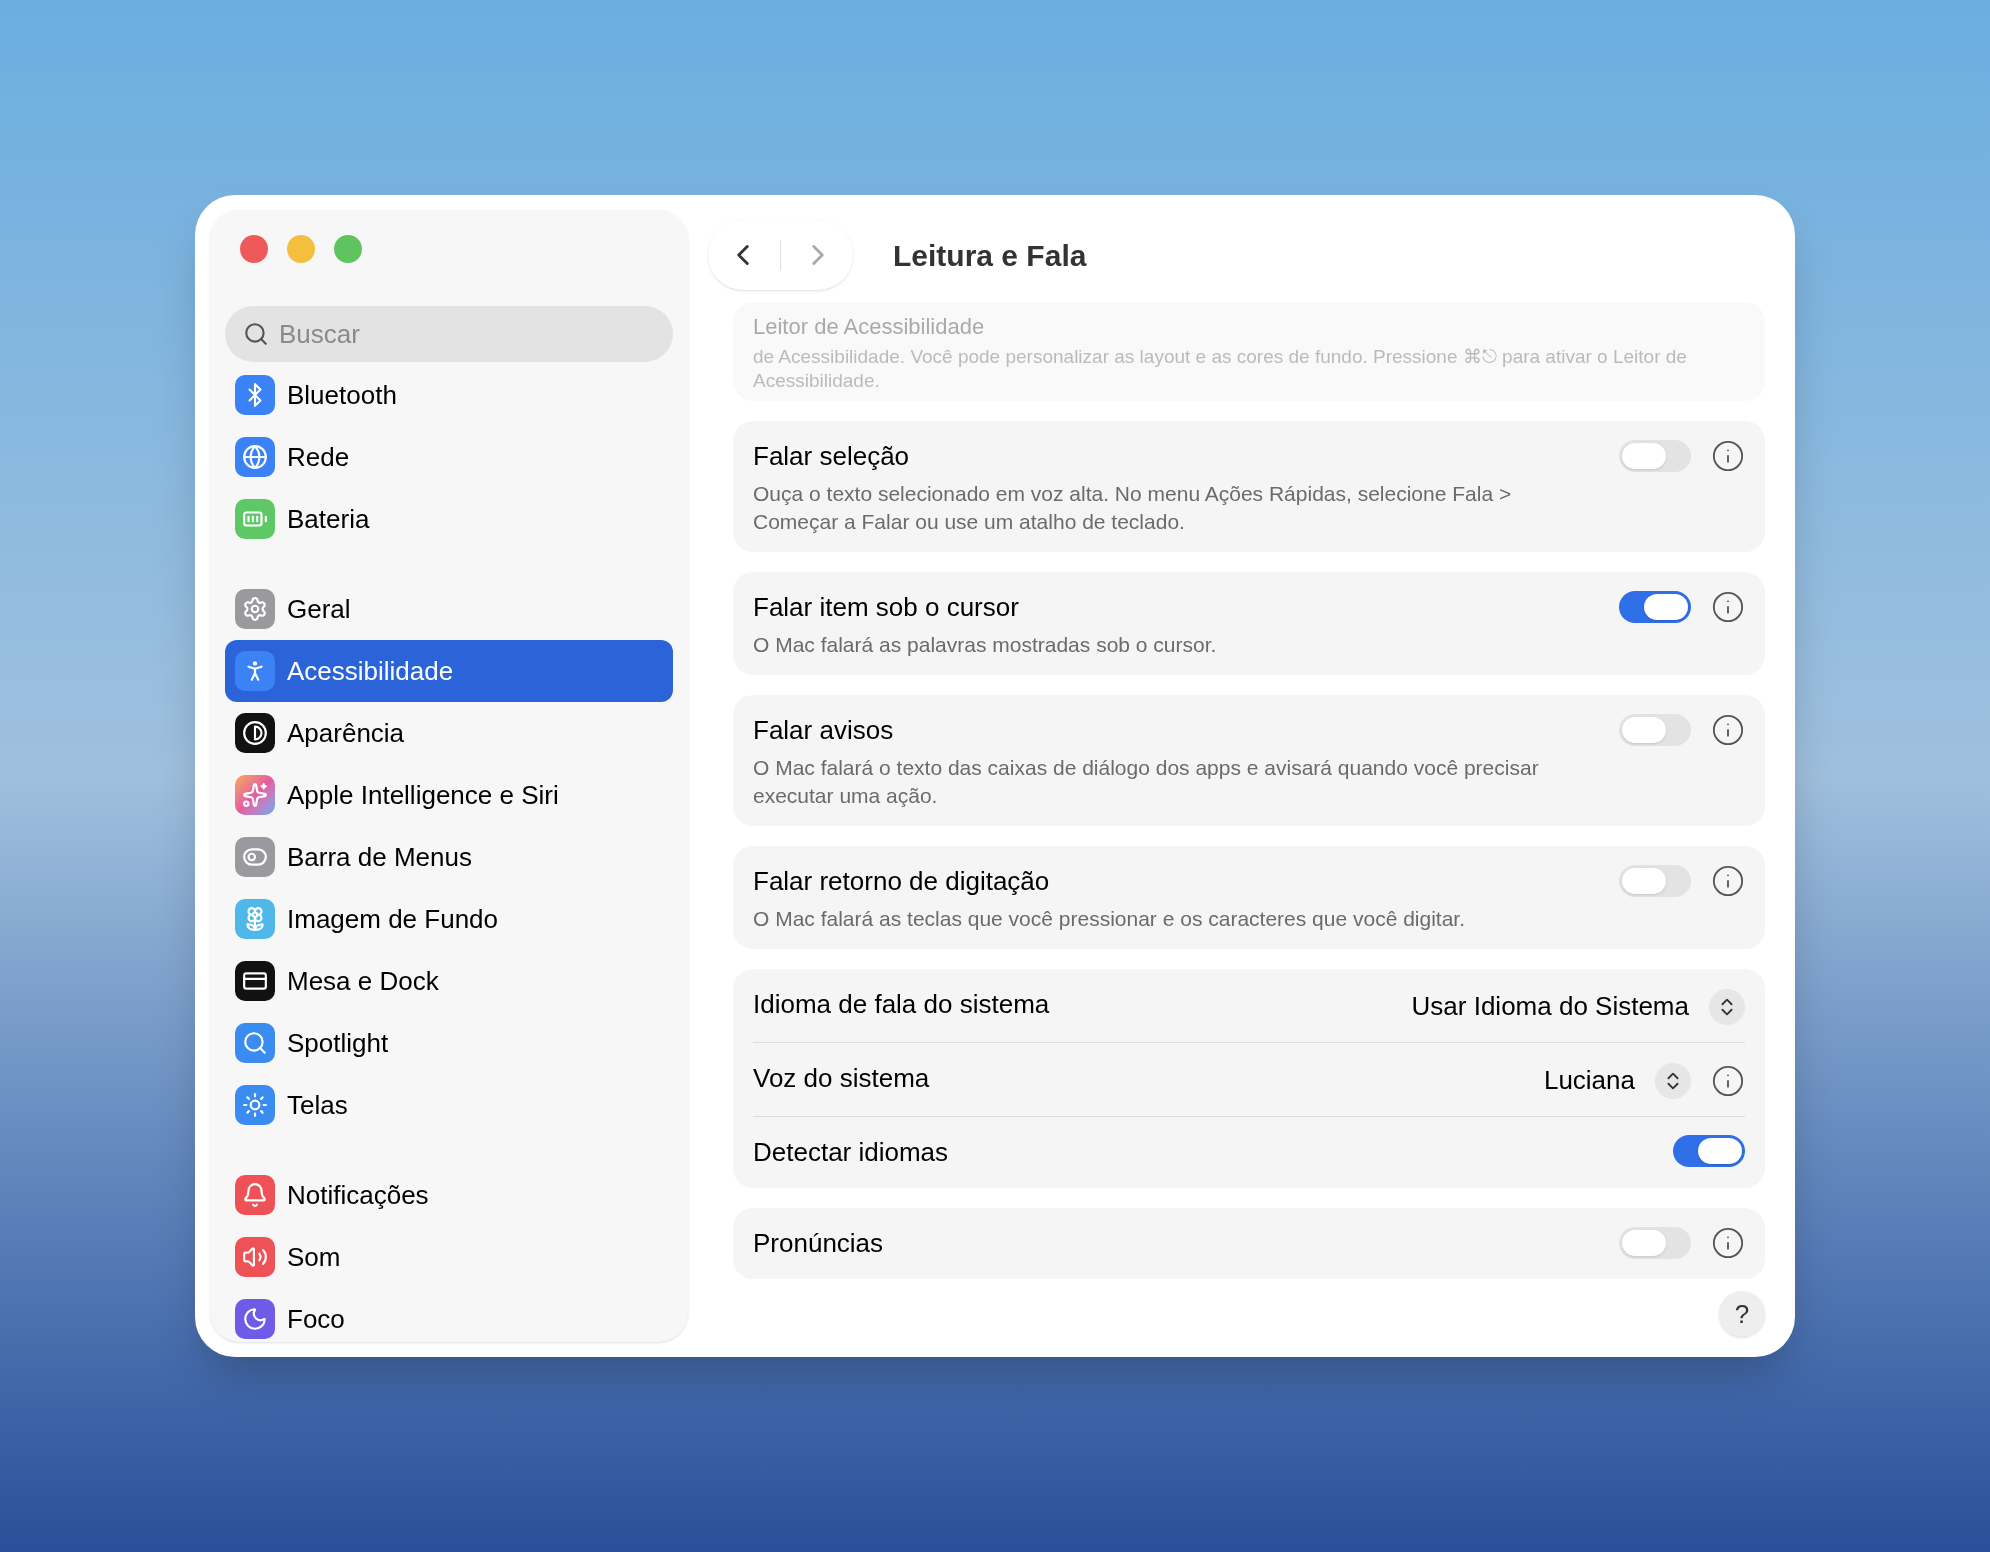 The width and height of the screenshot is (1990, 1552). Describe the element at coordinates (255, 919) in the screenshot. I see `flower-icon` at that location.